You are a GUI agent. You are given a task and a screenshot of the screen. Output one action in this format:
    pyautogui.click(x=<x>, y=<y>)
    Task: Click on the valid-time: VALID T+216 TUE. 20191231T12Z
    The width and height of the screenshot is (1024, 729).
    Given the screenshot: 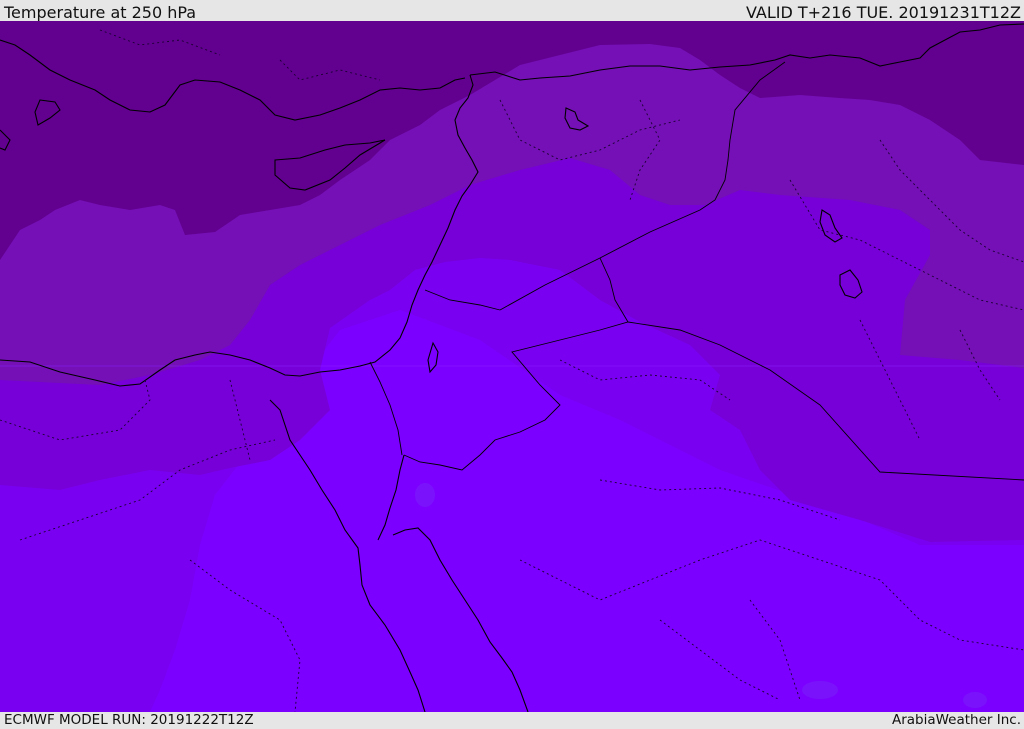 What is the action you would take?
    pyautogui.click(x=883, y=12)
    